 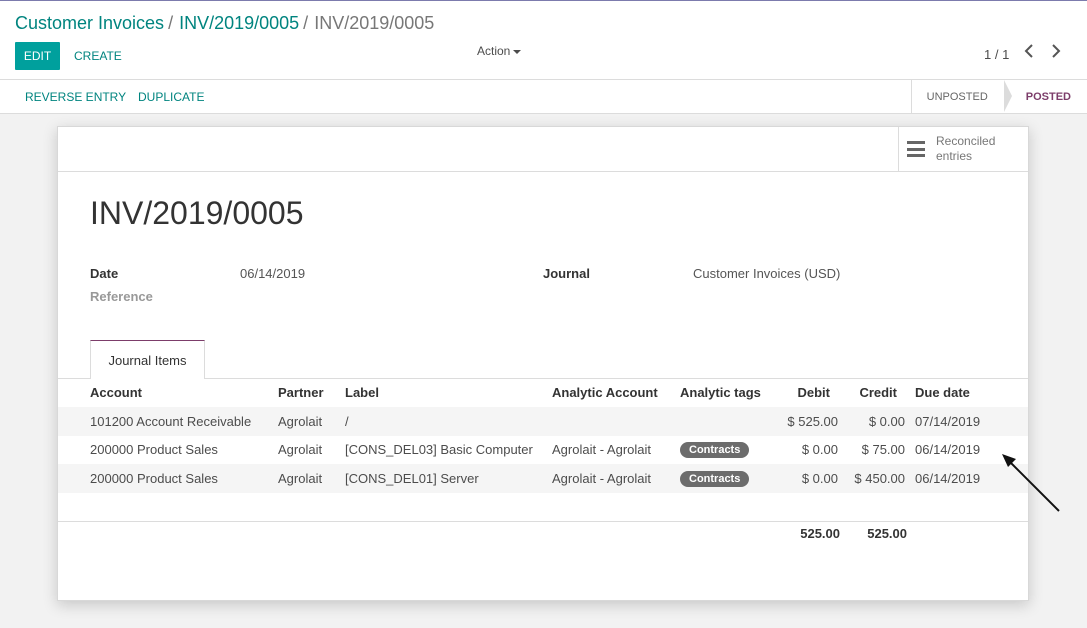 What do you see at coordinates (1031, 483) in the screenshot?
I see `annotation-arrow-icon` at bounding box center [1031, 483].